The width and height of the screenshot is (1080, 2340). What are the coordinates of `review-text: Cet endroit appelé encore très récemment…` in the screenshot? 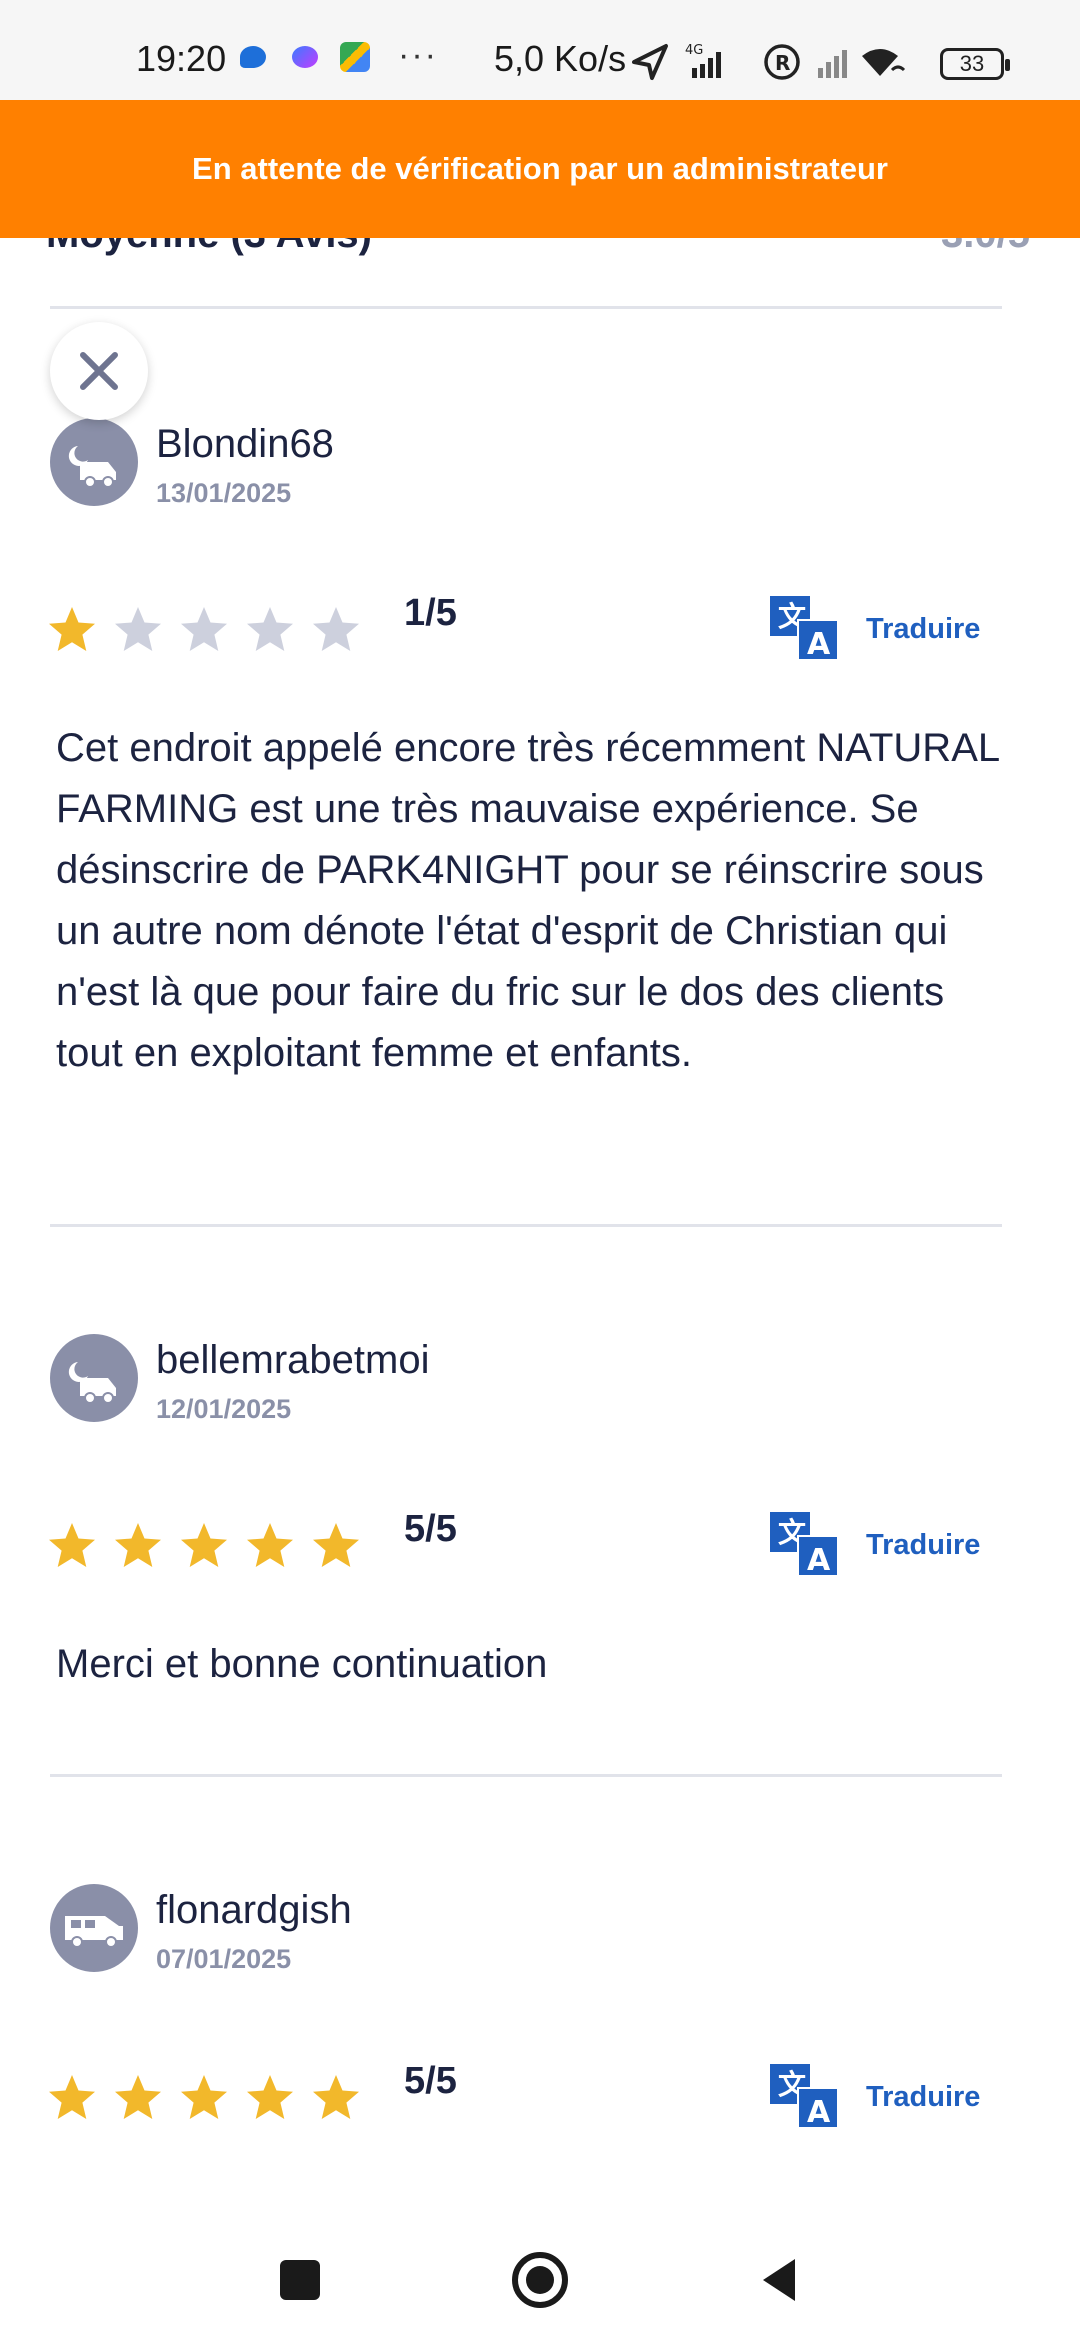 It's located at (527, 900).